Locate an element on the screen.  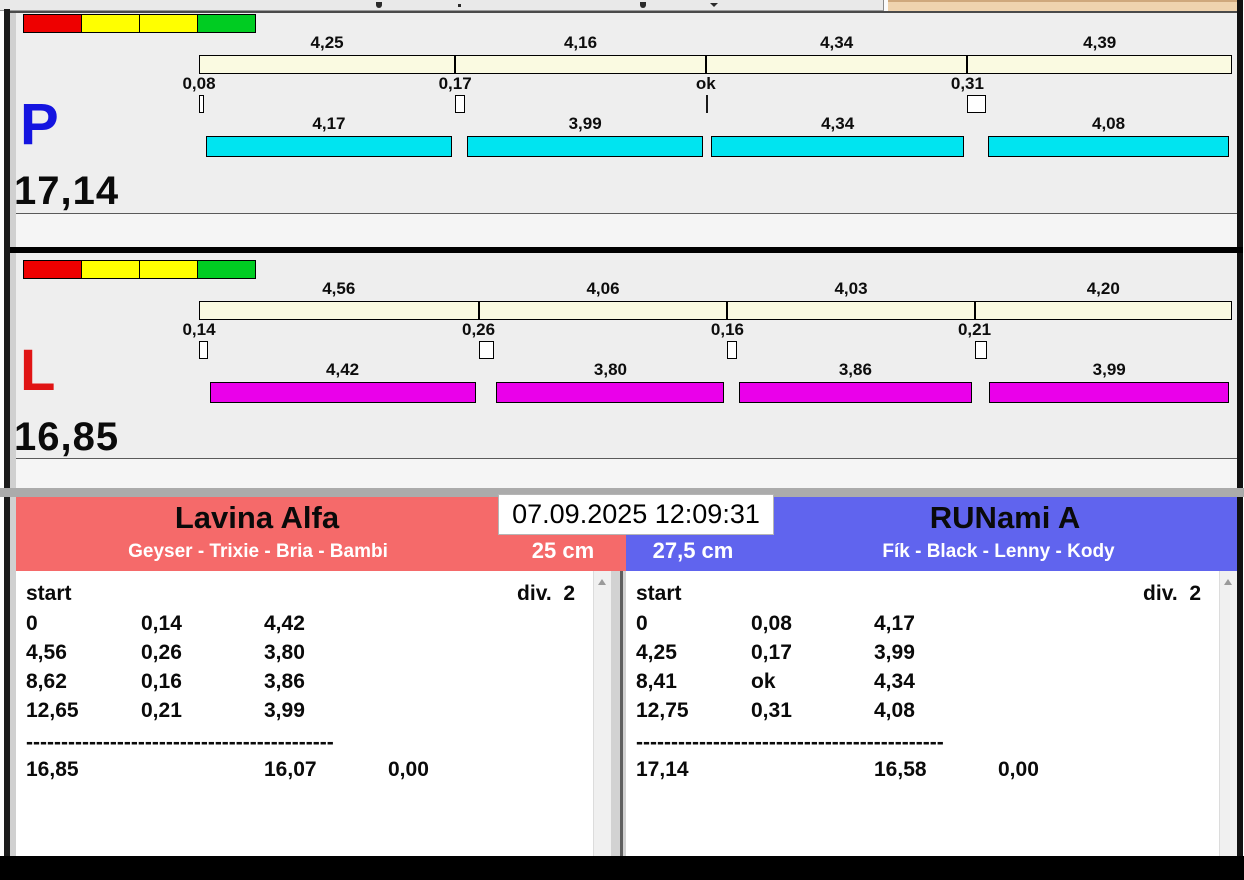
active-tab-peach is located at coordinates (1062, 5).